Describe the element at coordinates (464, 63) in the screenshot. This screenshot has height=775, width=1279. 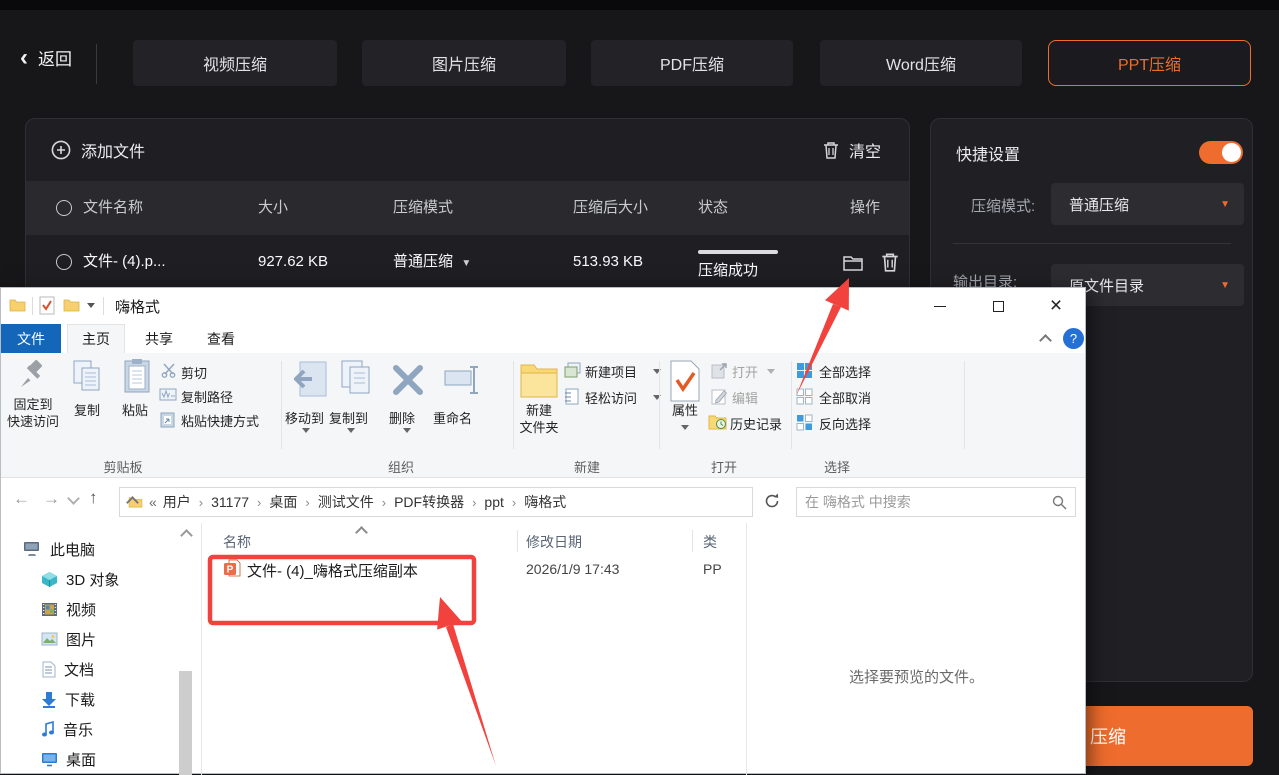
I see `tab-image-compress: 图片压缩` at that location.